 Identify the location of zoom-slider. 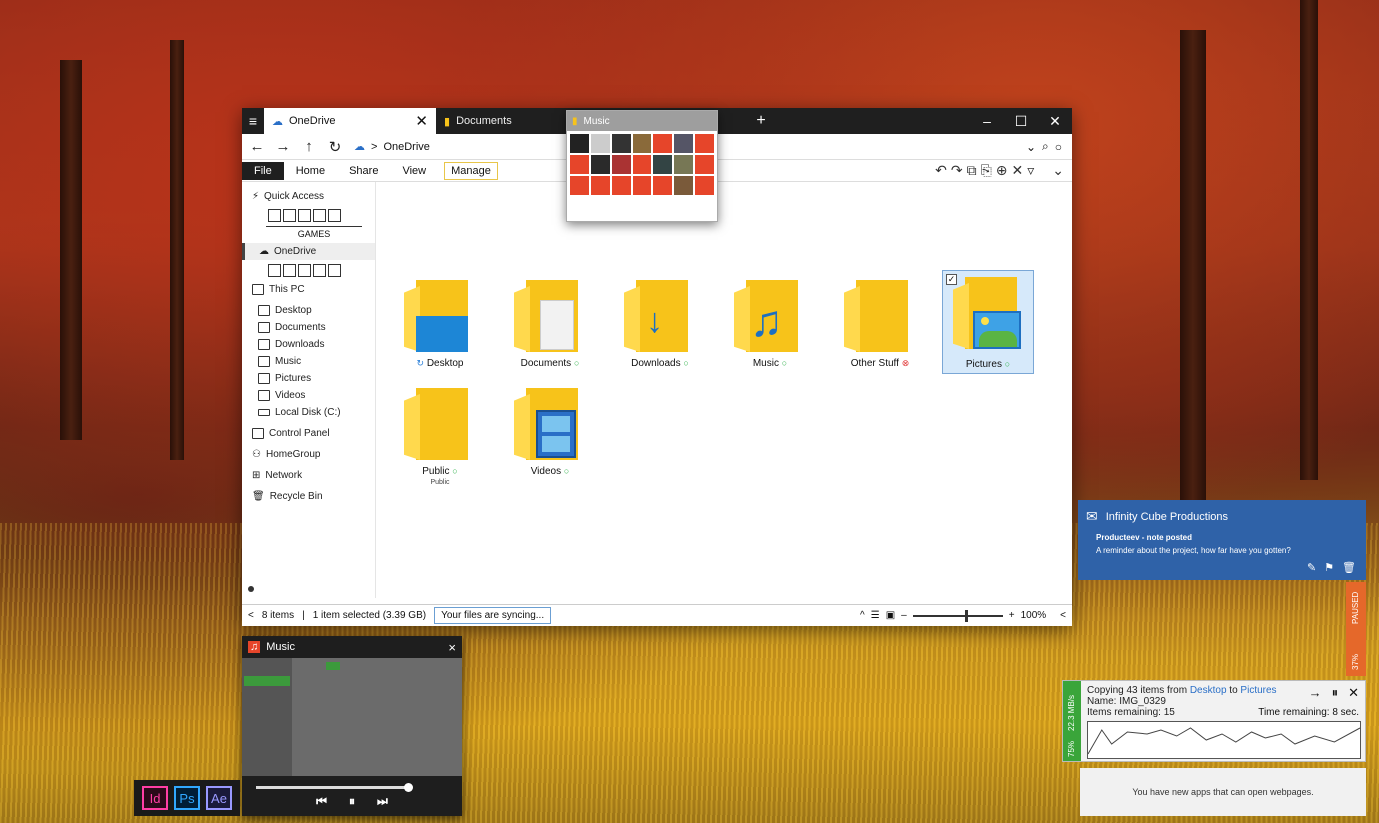
(957, 615).